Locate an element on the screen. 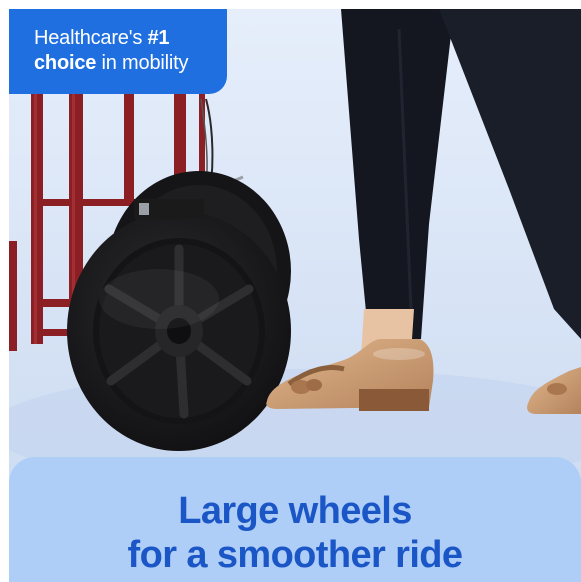  badge-line-1: Healthcare's #1 is located at coordinates (102, 38).